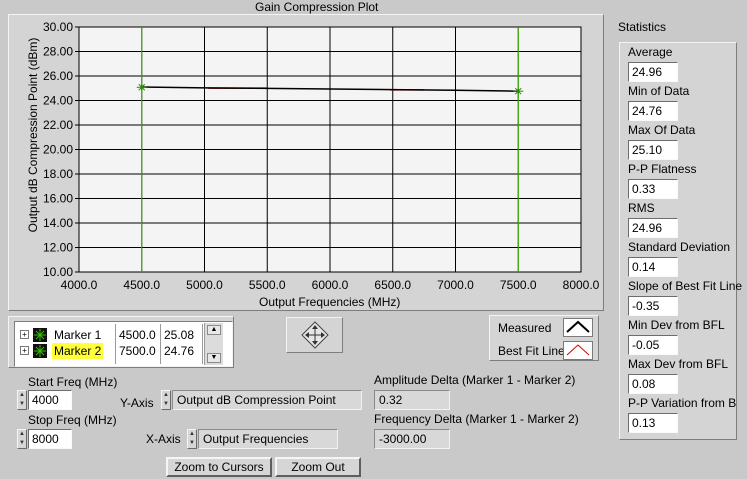 This screenshot has width=747, height=479. What do you see at coordinates (518, 285) in the screenshot?
I see `x-tick-label: 7500.0` at bounding box center [518, 285].